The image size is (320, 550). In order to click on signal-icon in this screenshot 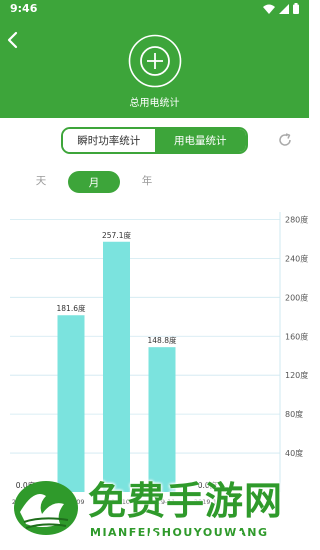, I will do `click(284, 8)`.